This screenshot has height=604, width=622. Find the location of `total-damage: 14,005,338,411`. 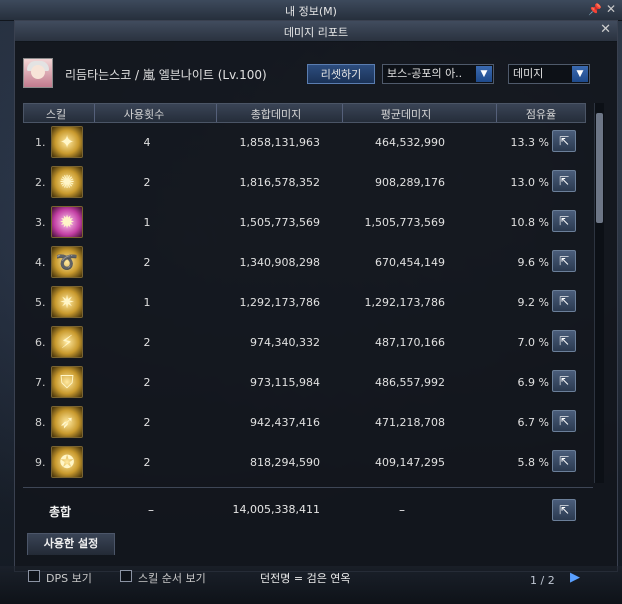

total-damage: 14,005,338,411 is located at coordinates (276, 509).